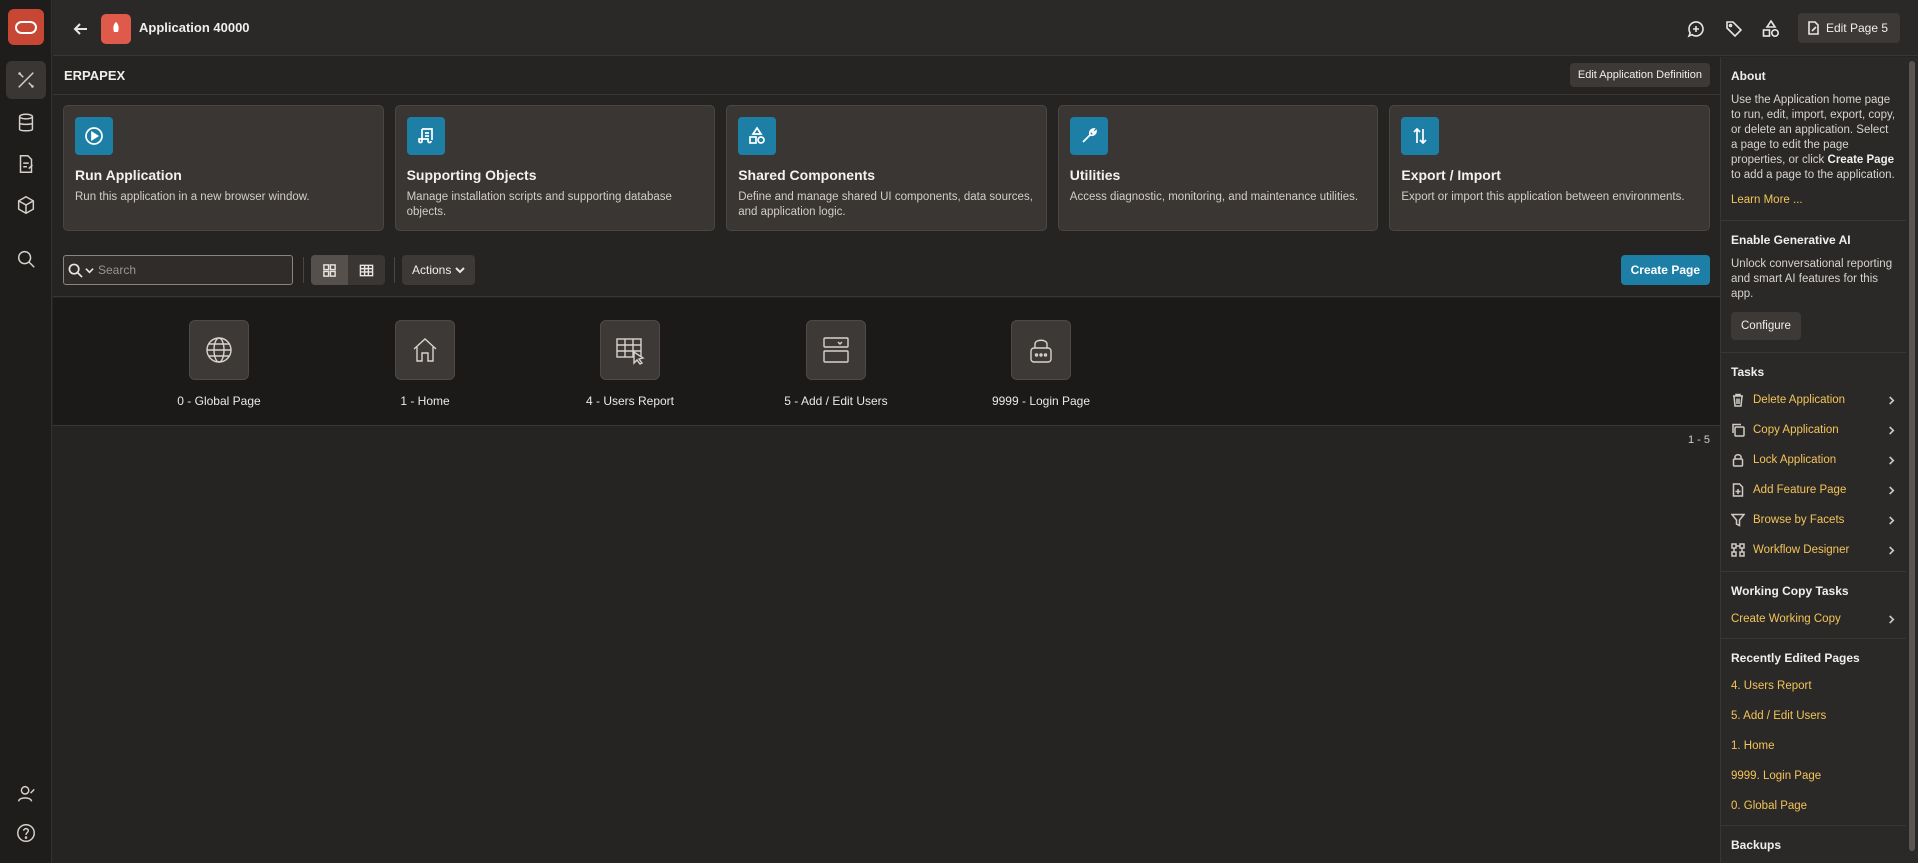  Describe the element at coordinates (1748, 76) in the screenshot. I see `section-title: About` at that location.